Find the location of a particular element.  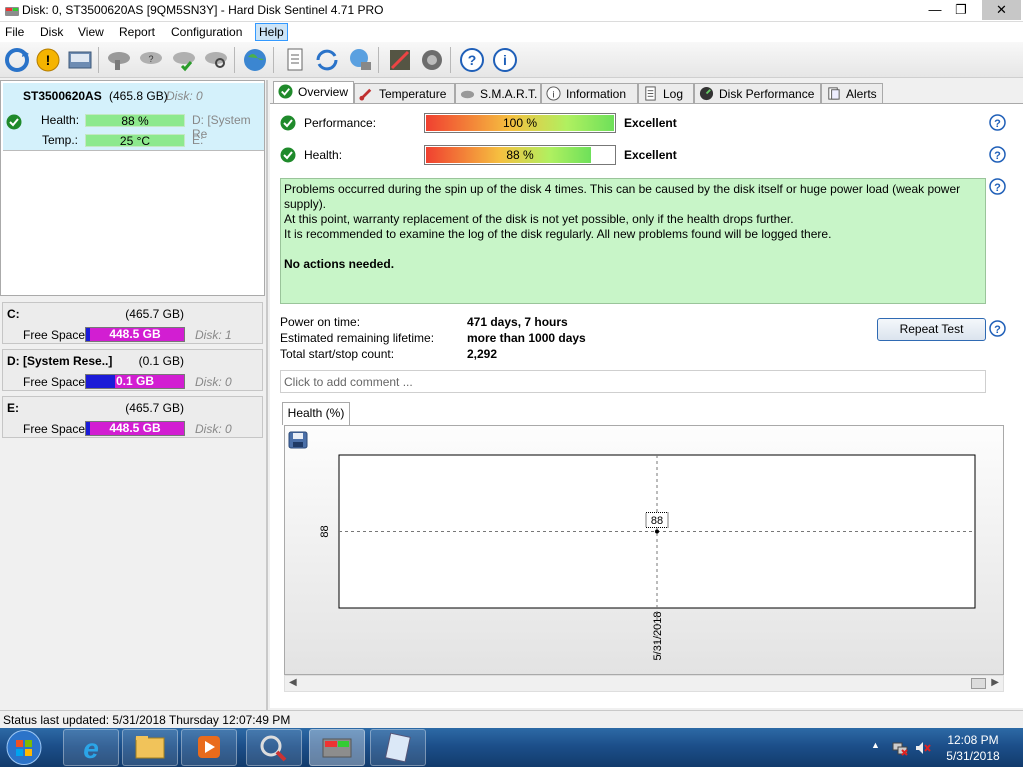

network-icon is located at coordinates (360, 60).